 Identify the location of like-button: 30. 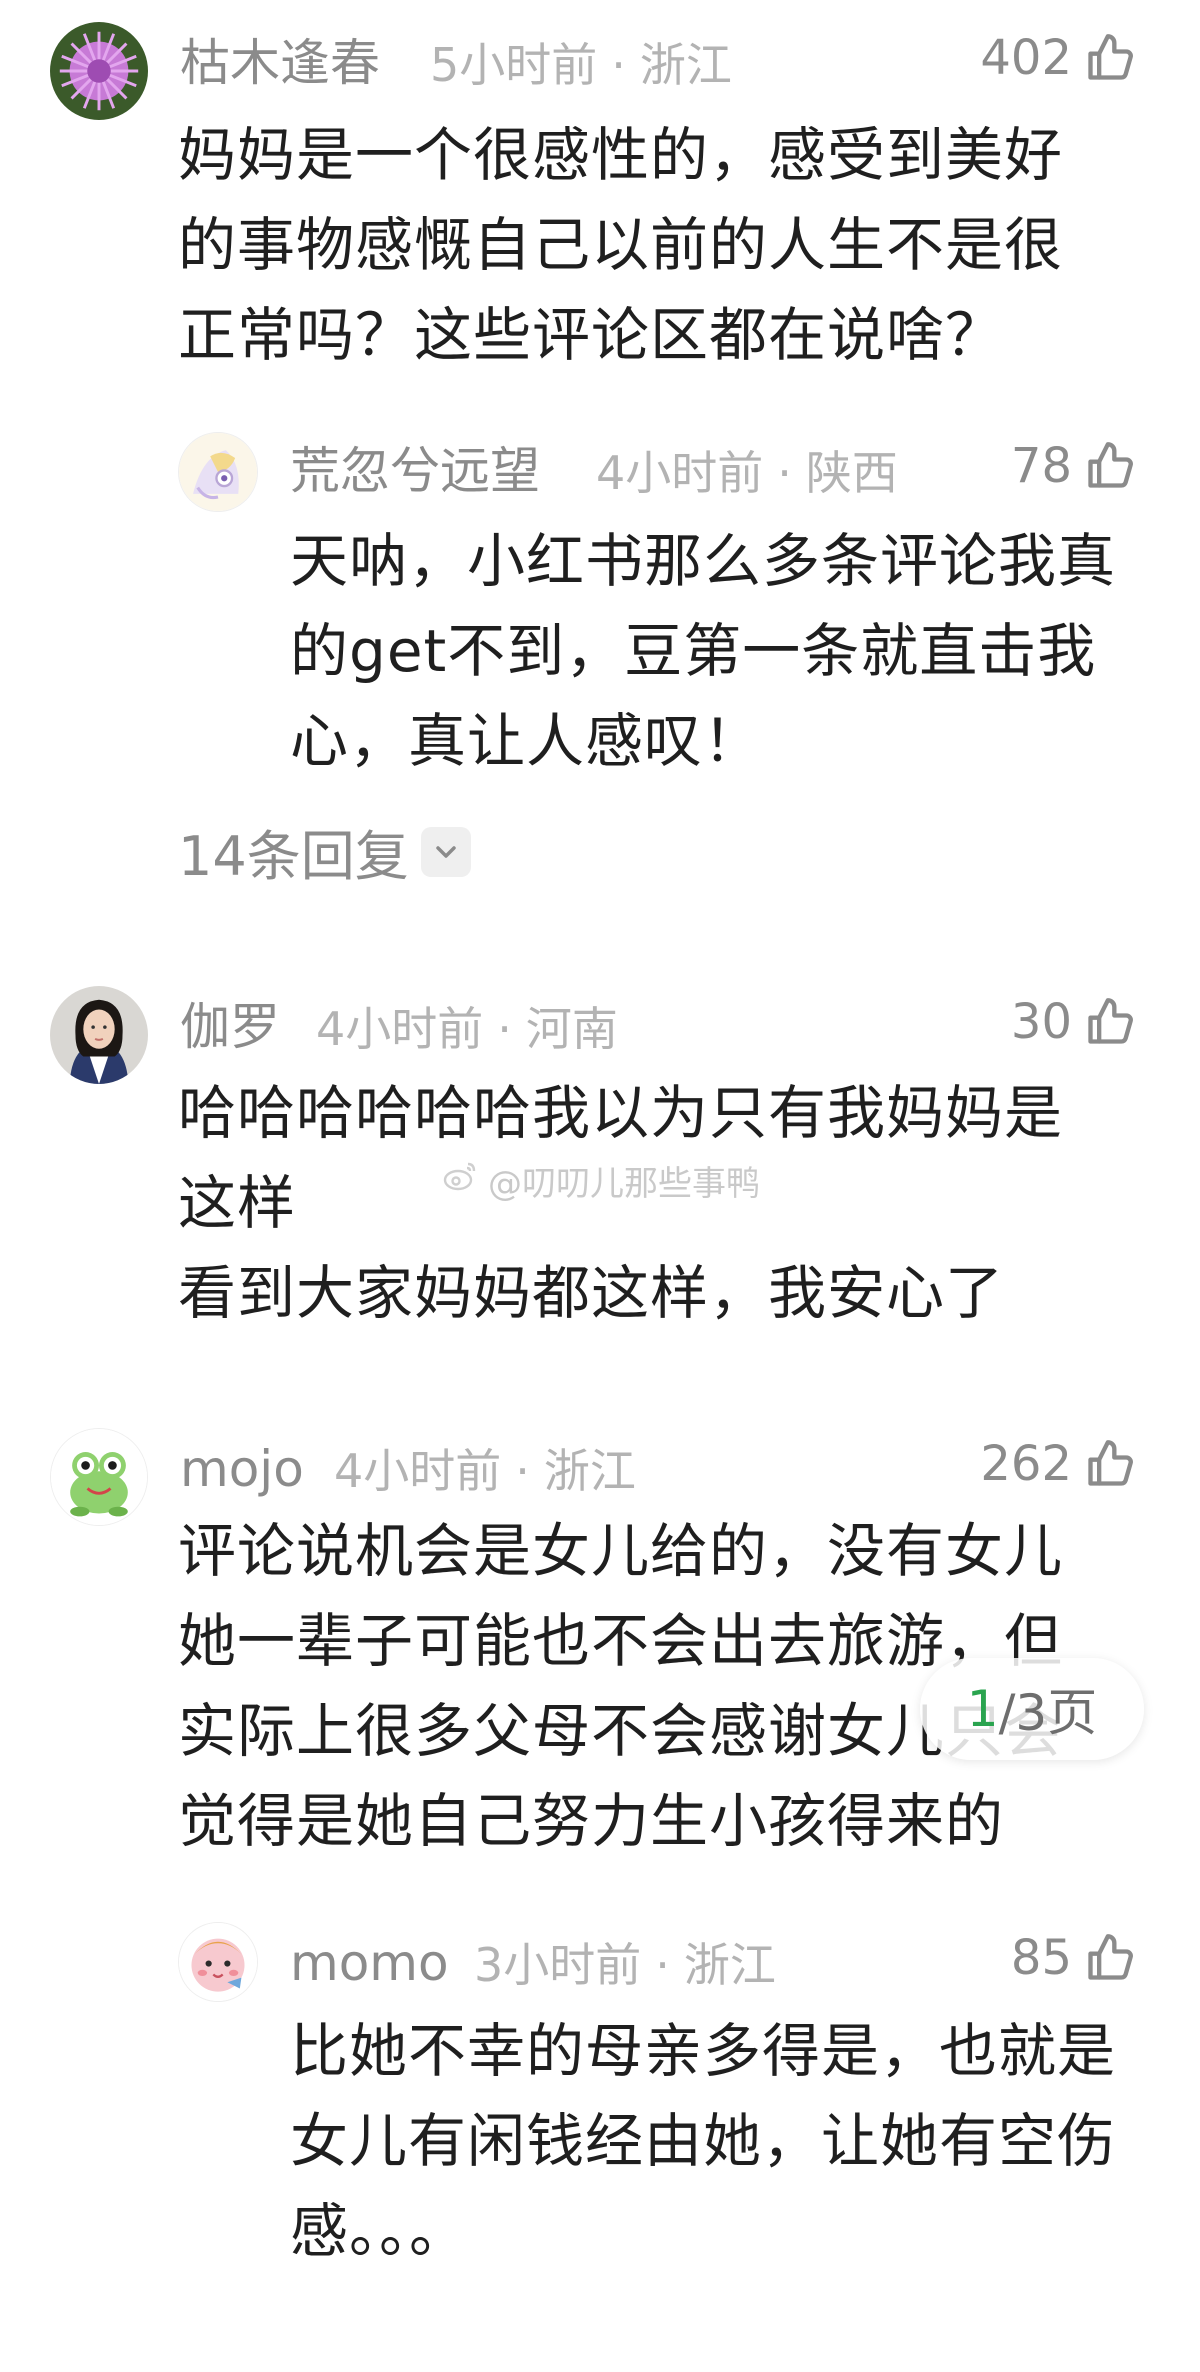
(1073, 1022).